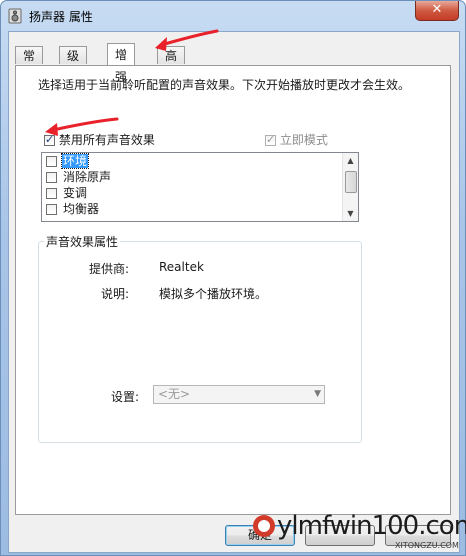  What do you see at coordinates (224, 85) in the screenshot?
I see `enhancements-description: 选择适用于当前聆听配置的声音效果。下次开始播放时更改才会生效。` at bounding box center [224, 85].